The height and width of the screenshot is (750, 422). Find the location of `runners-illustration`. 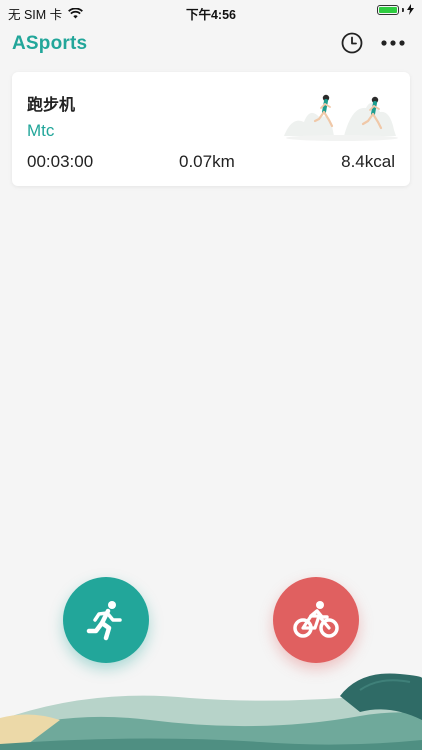

runners-illustration is located at coordinates (341, 117).